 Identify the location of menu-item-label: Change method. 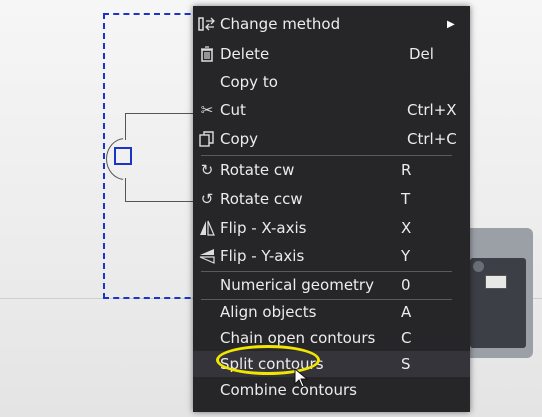
(280, 24).